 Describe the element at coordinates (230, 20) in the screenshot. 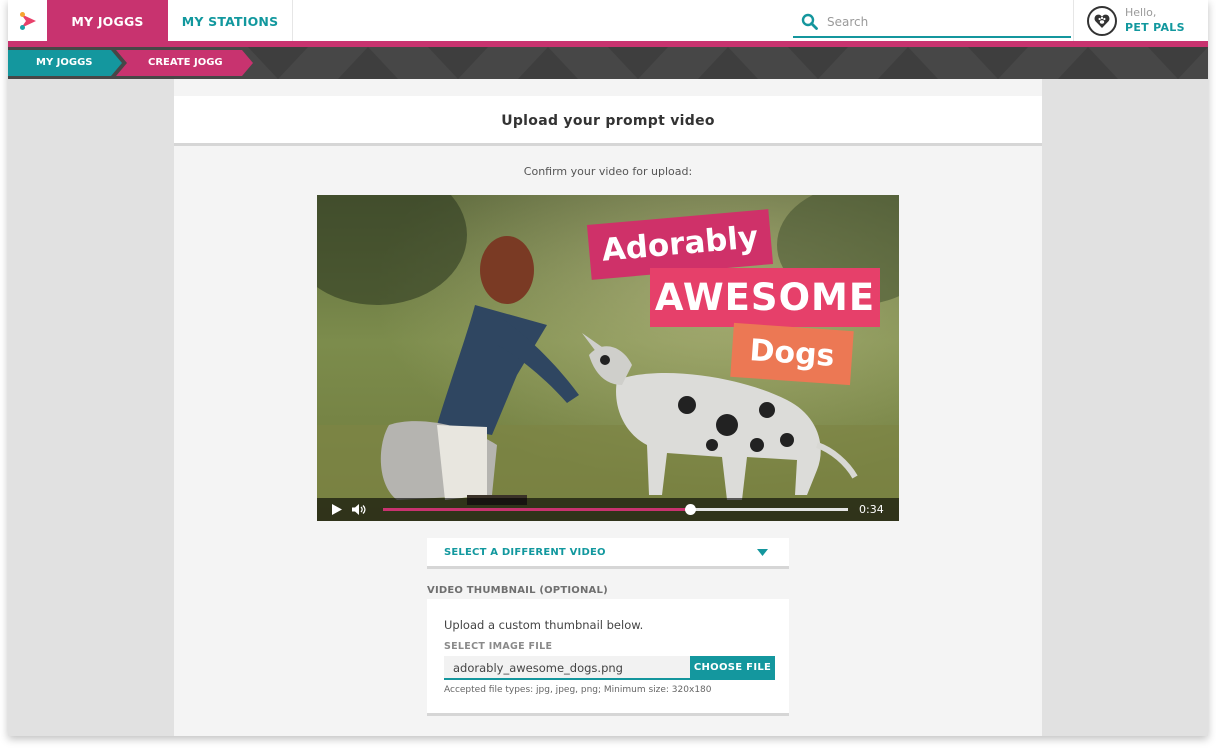

I see `tab-my-stations: MY STATIONS` at that location.